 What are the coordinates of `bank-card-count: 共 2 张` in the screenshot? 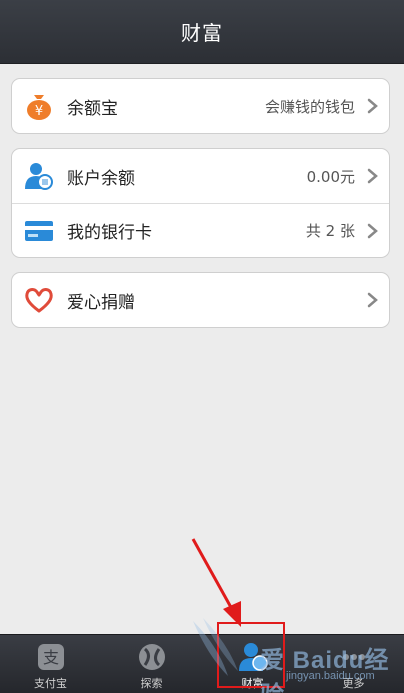 It's located at (330, 231).